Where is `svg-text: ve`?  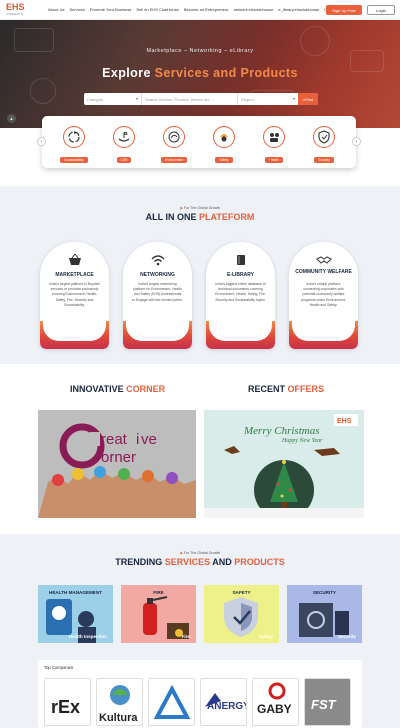 svg-text: ve is located at coordinates (149, 439).